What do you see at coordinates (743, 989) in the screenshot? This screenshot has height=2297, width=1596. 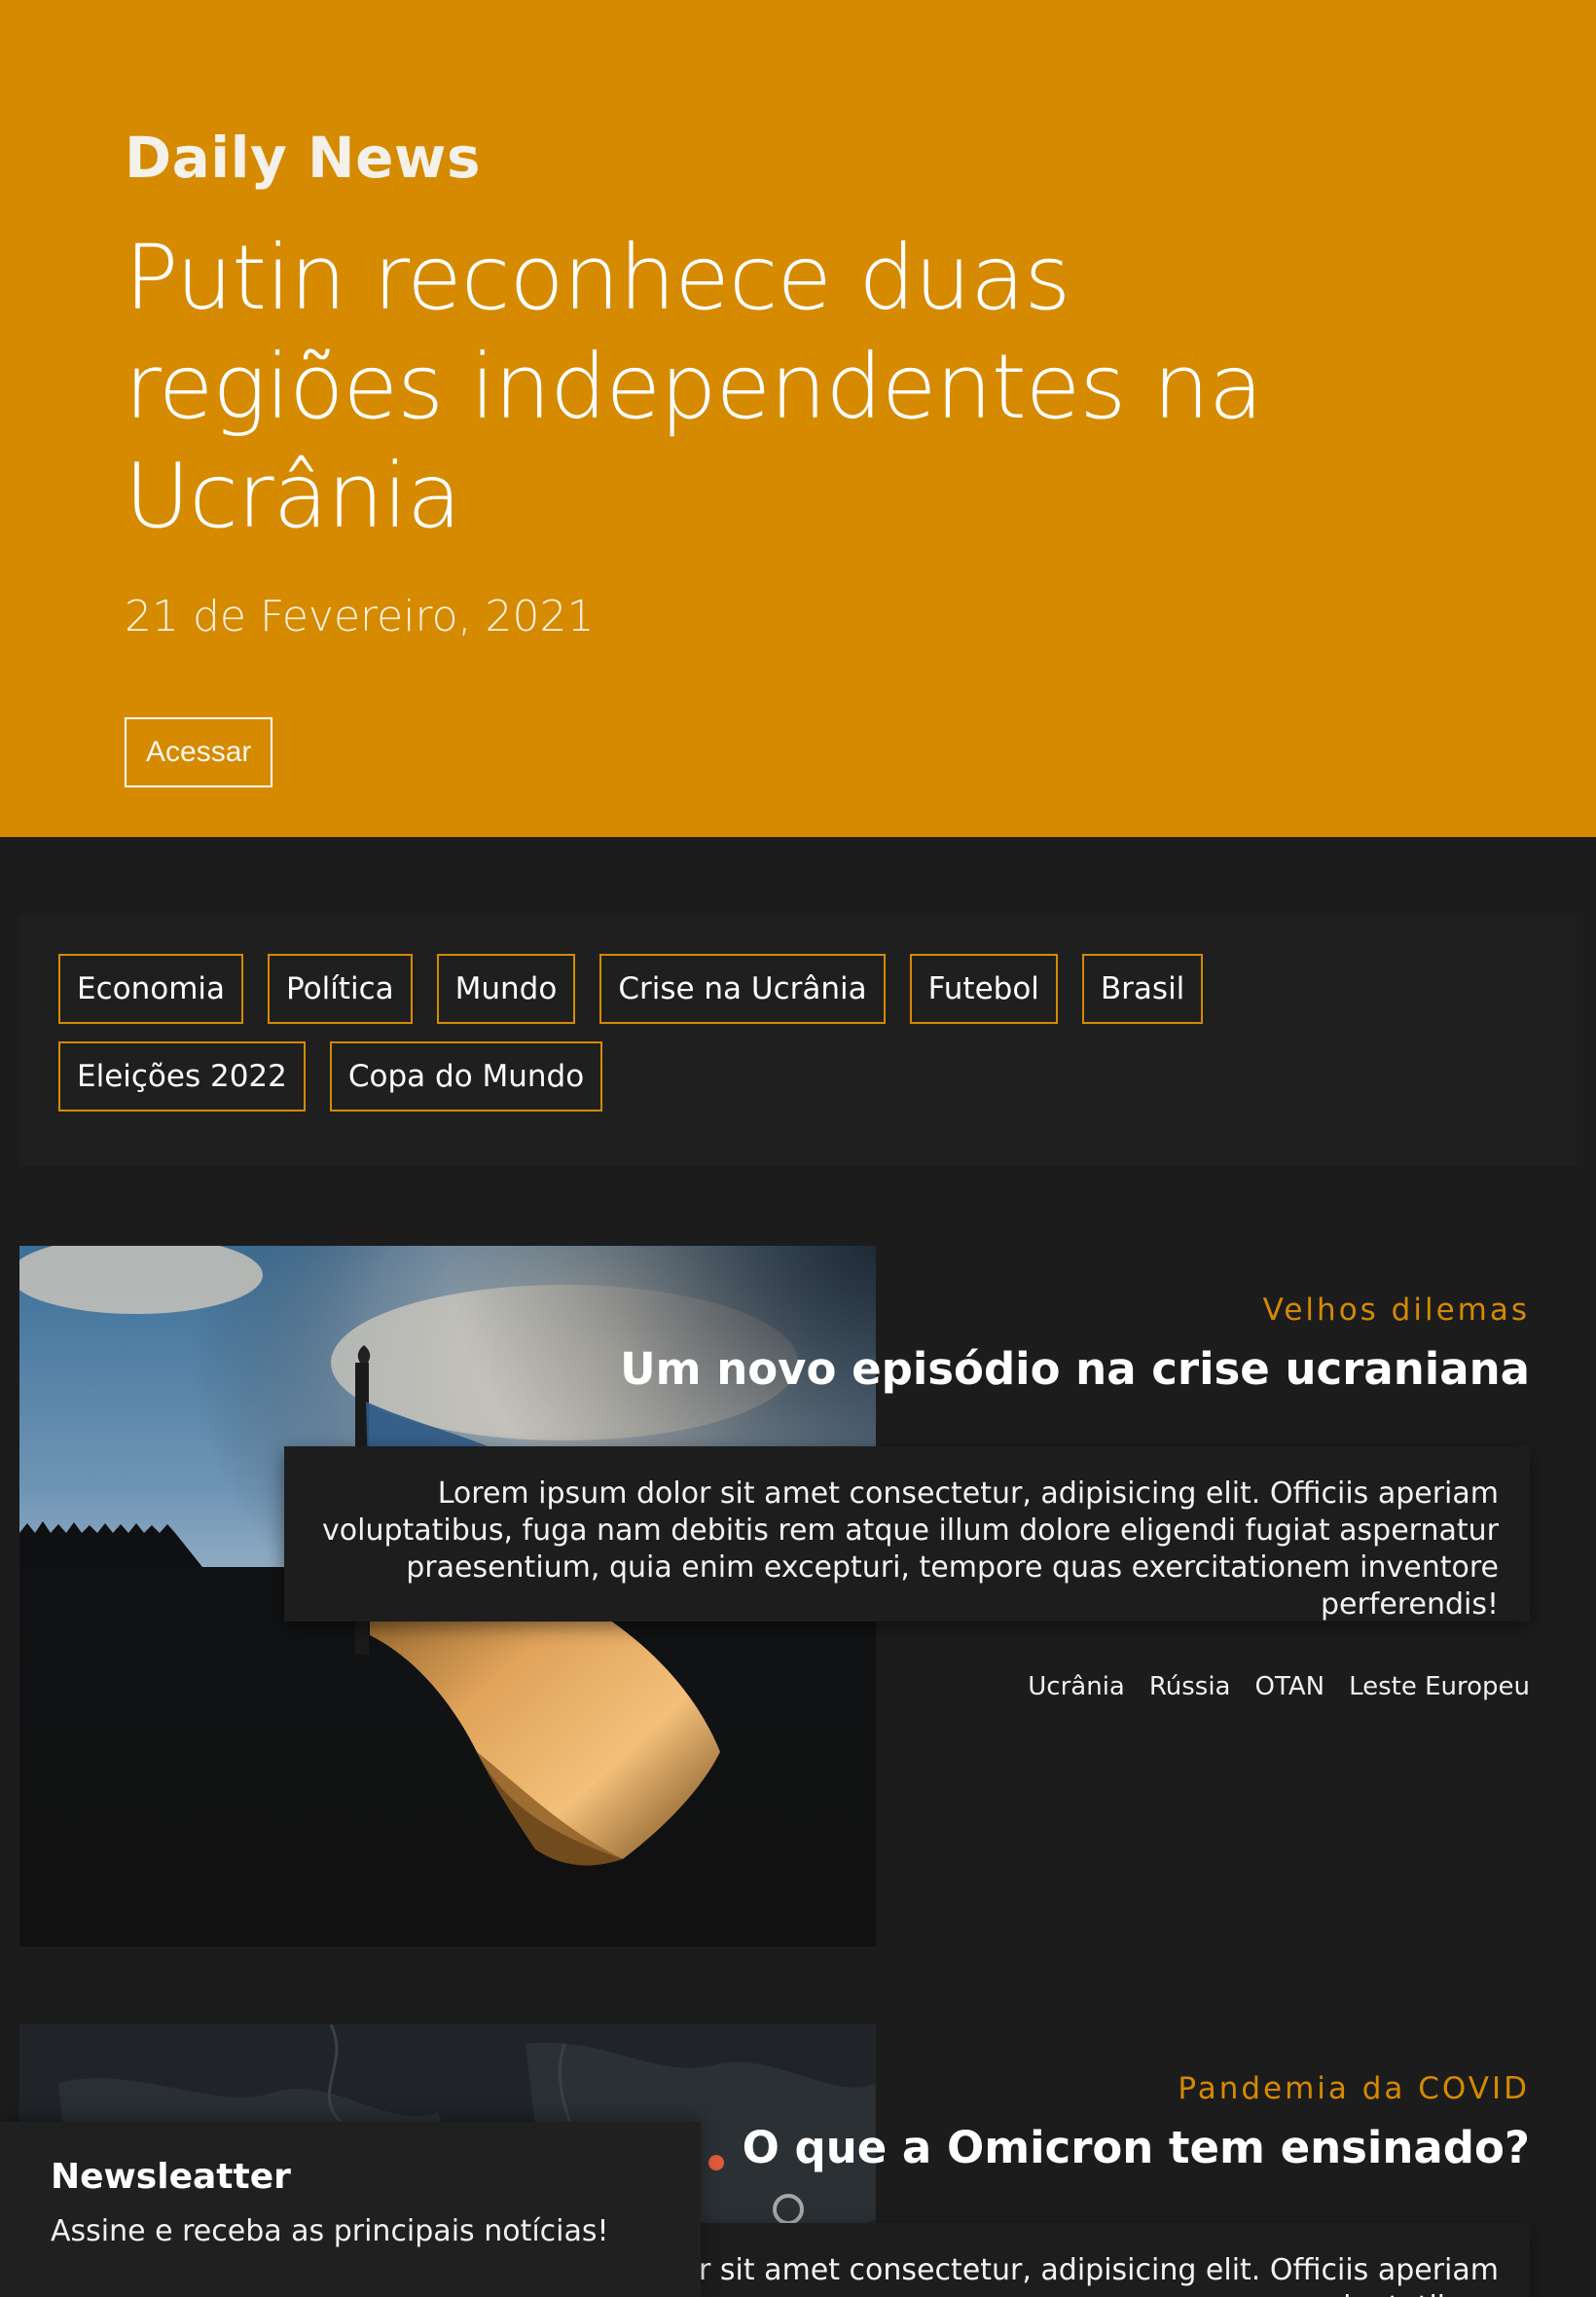 I see `category-crise-ucrania: Crise na Ucrânia` at bounding box center [743, 989].